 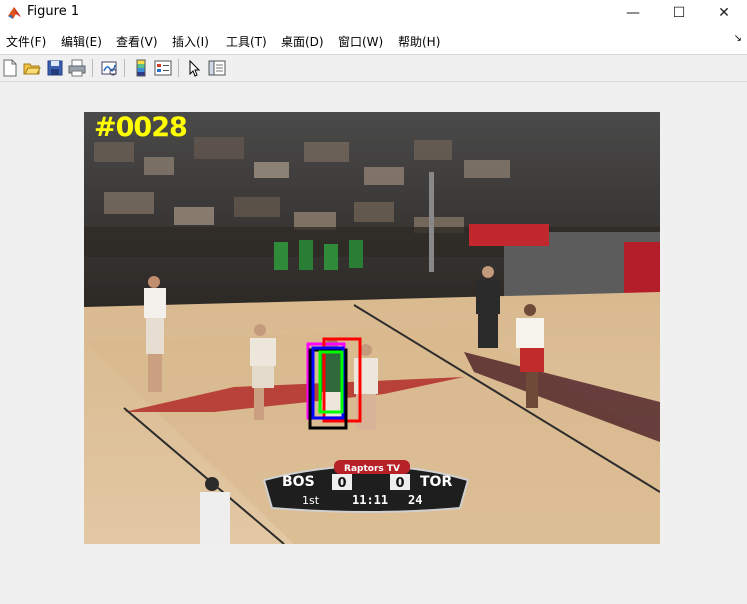 What do you see at coordinates (415, 500) in the screenshot?
I see `shot-clock: 24` at bounding box center [415, 500].